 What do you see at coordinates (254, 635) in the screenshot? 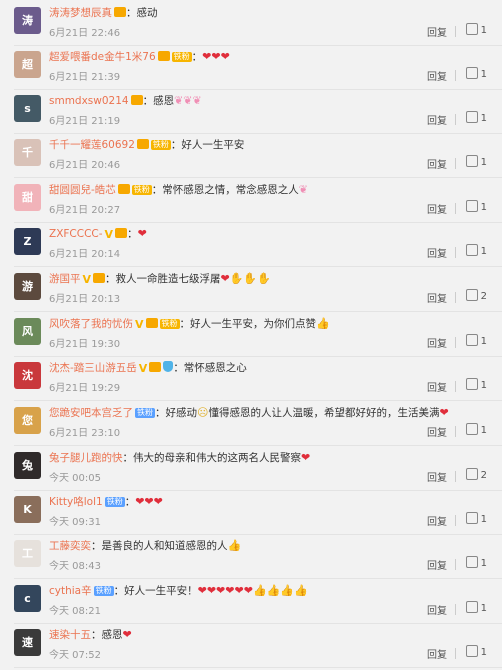
I see `comment-content: 速染十五：感恩❤` at bounding box center [254, 635].